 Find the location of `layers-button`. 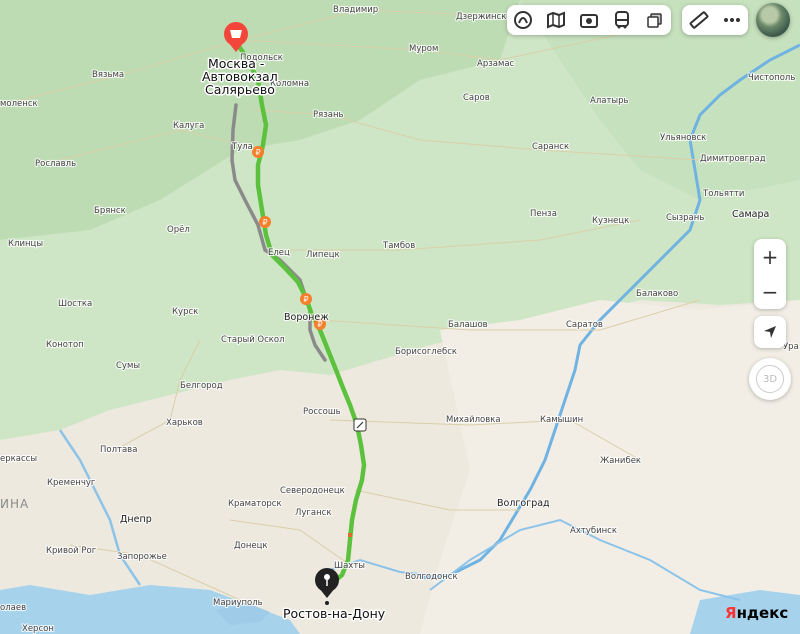

layers-button is located at coordinates (523, 20).